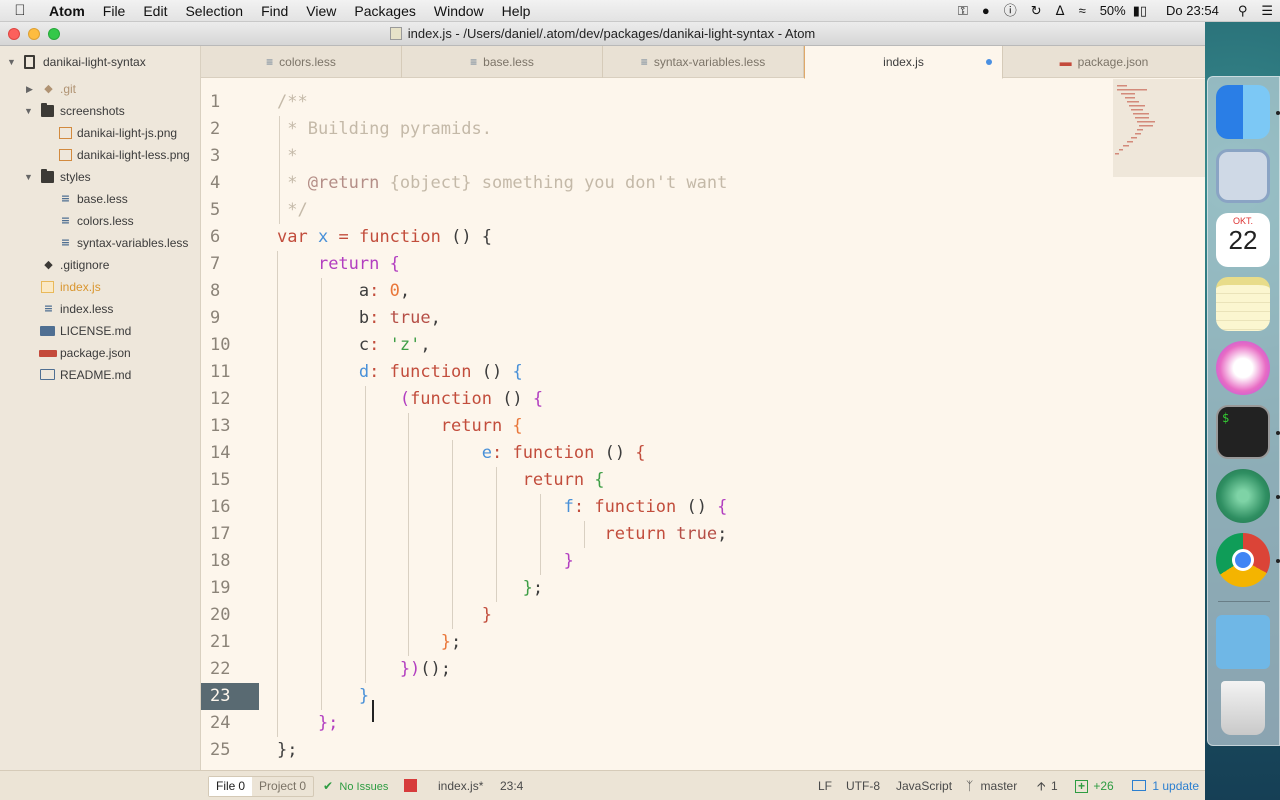 Image resolution: width=1280 pixels, height=800 pixels. I want to click on tree-item-syntax-variables-less: ≡ syntax-variables.less, so click(100, 243).